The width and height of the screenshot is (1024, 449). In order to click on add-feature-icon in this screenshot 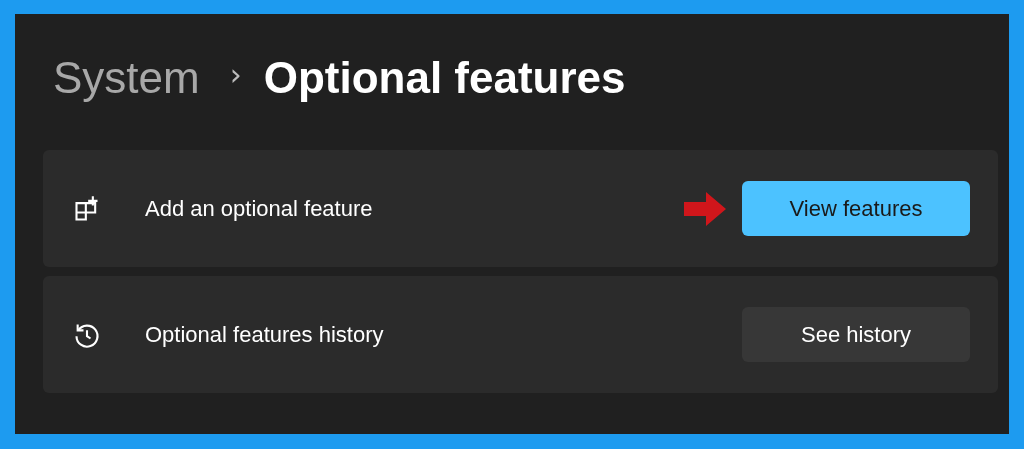, I will do `click(87, 208)`.